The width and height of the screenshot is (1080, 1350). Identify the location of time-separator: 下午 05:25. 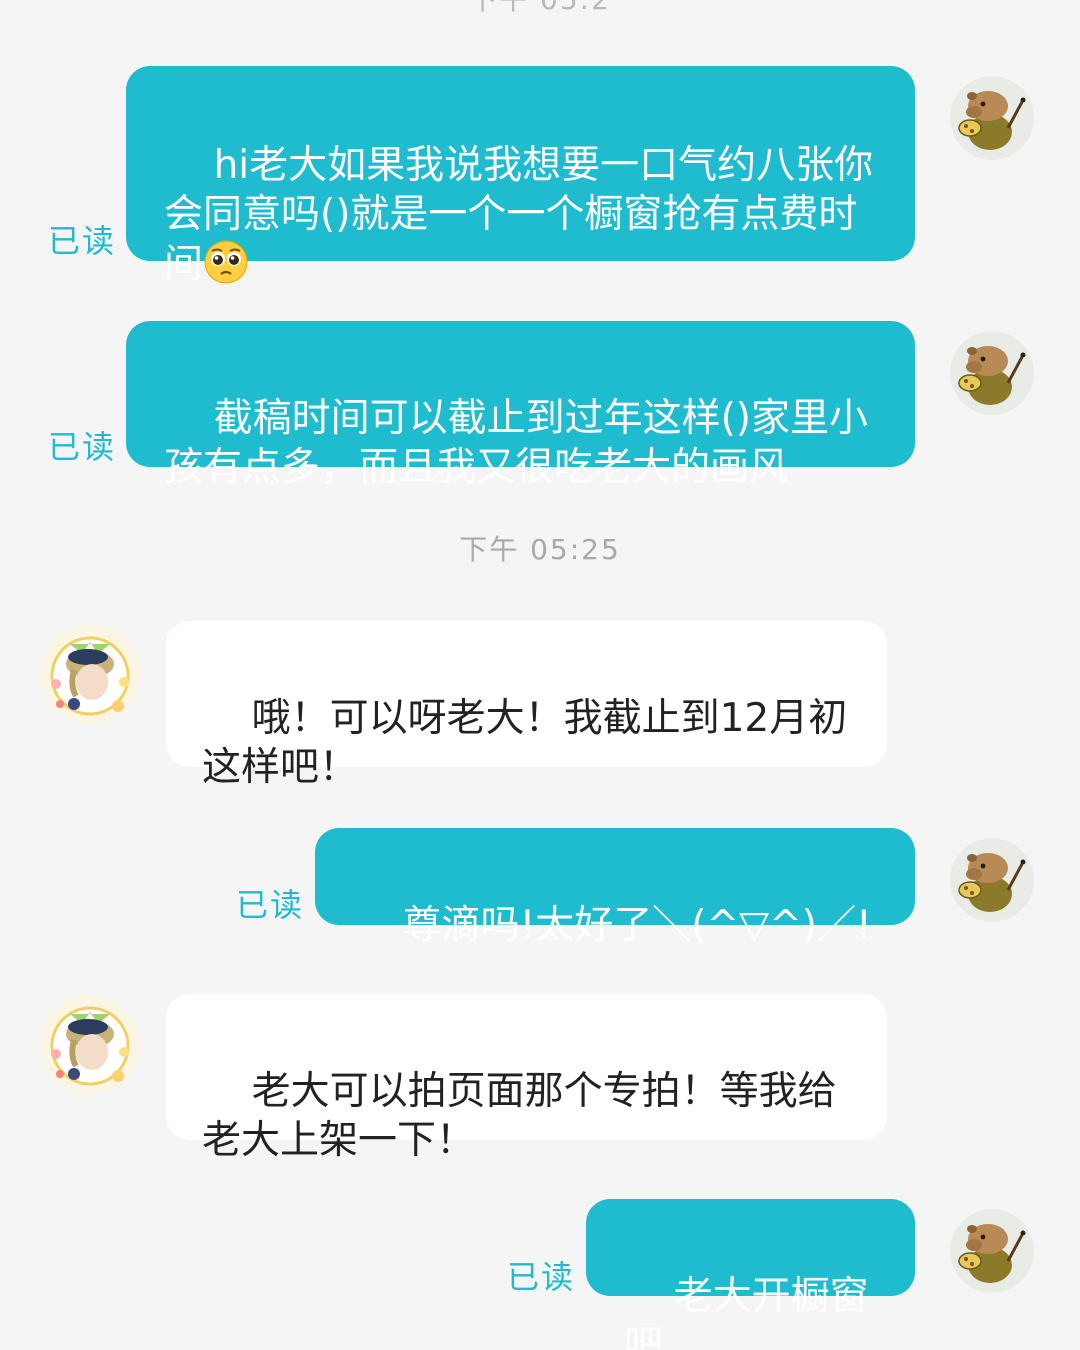
(540, 549).